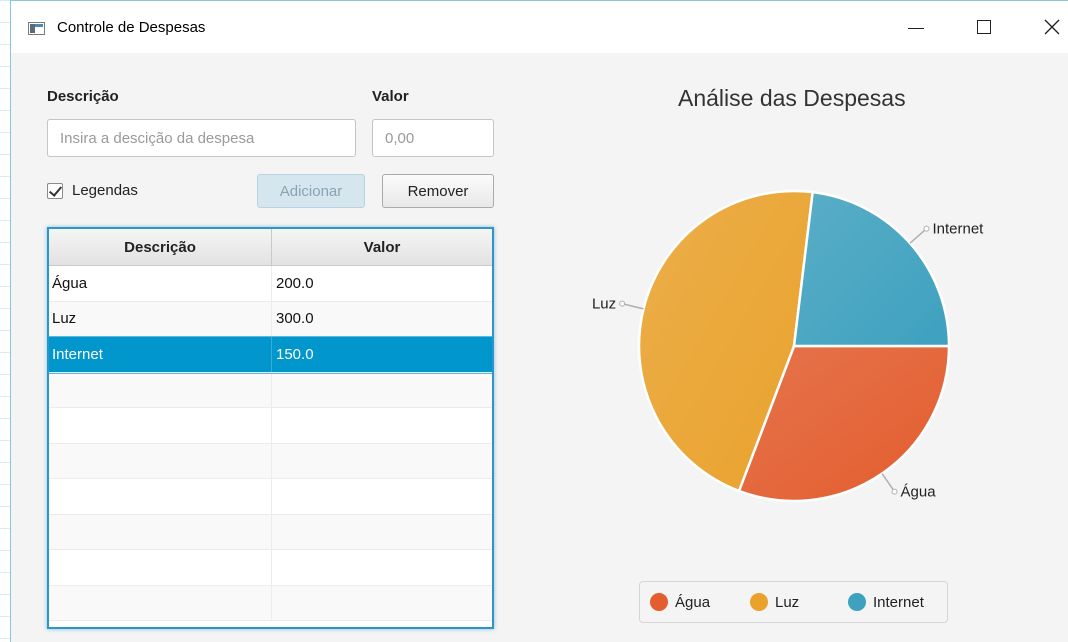  I want to click on legend-label: Luz, so click(787, 602).